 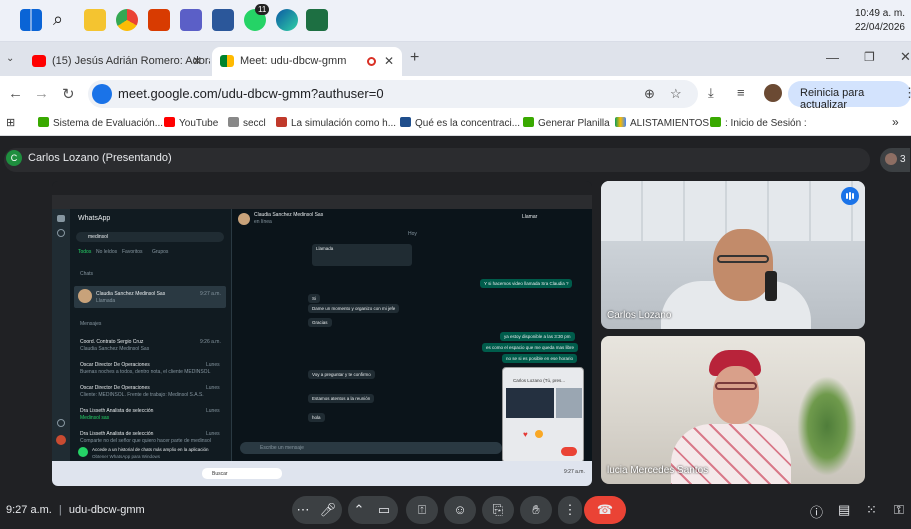 I want to click on more-options-icon: ⋮, so click(x=570, y=510).